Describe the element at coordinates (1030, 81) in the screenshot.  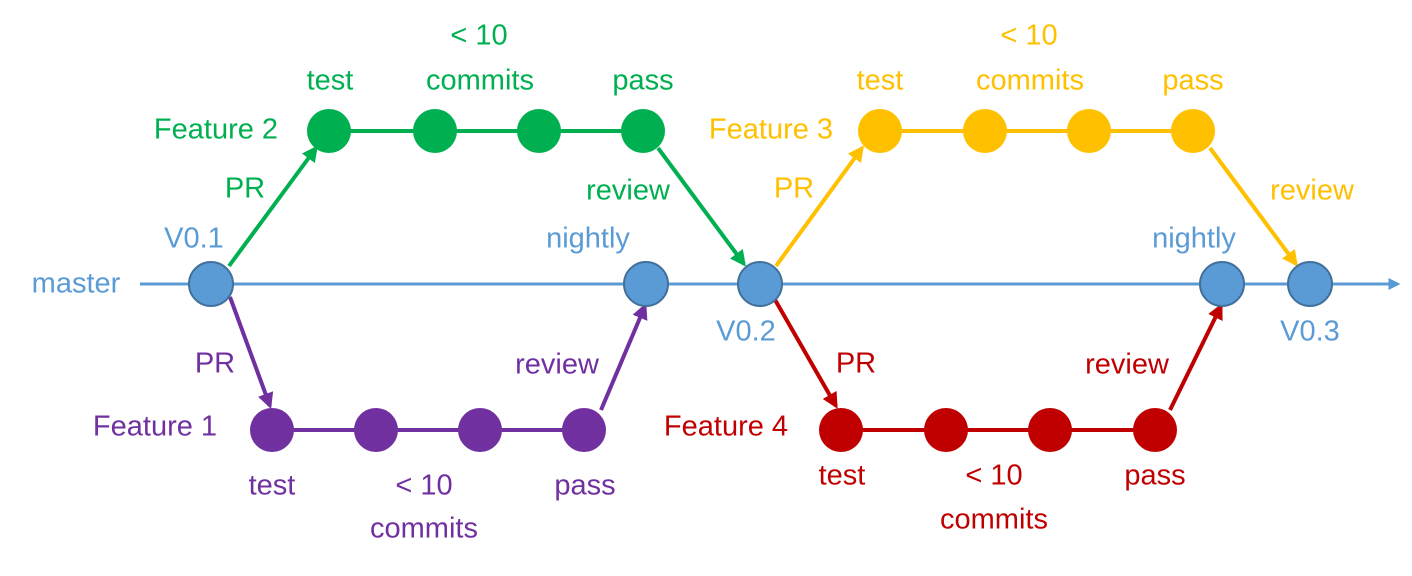
I see `feature3-commits-bottom: commits` at that location.